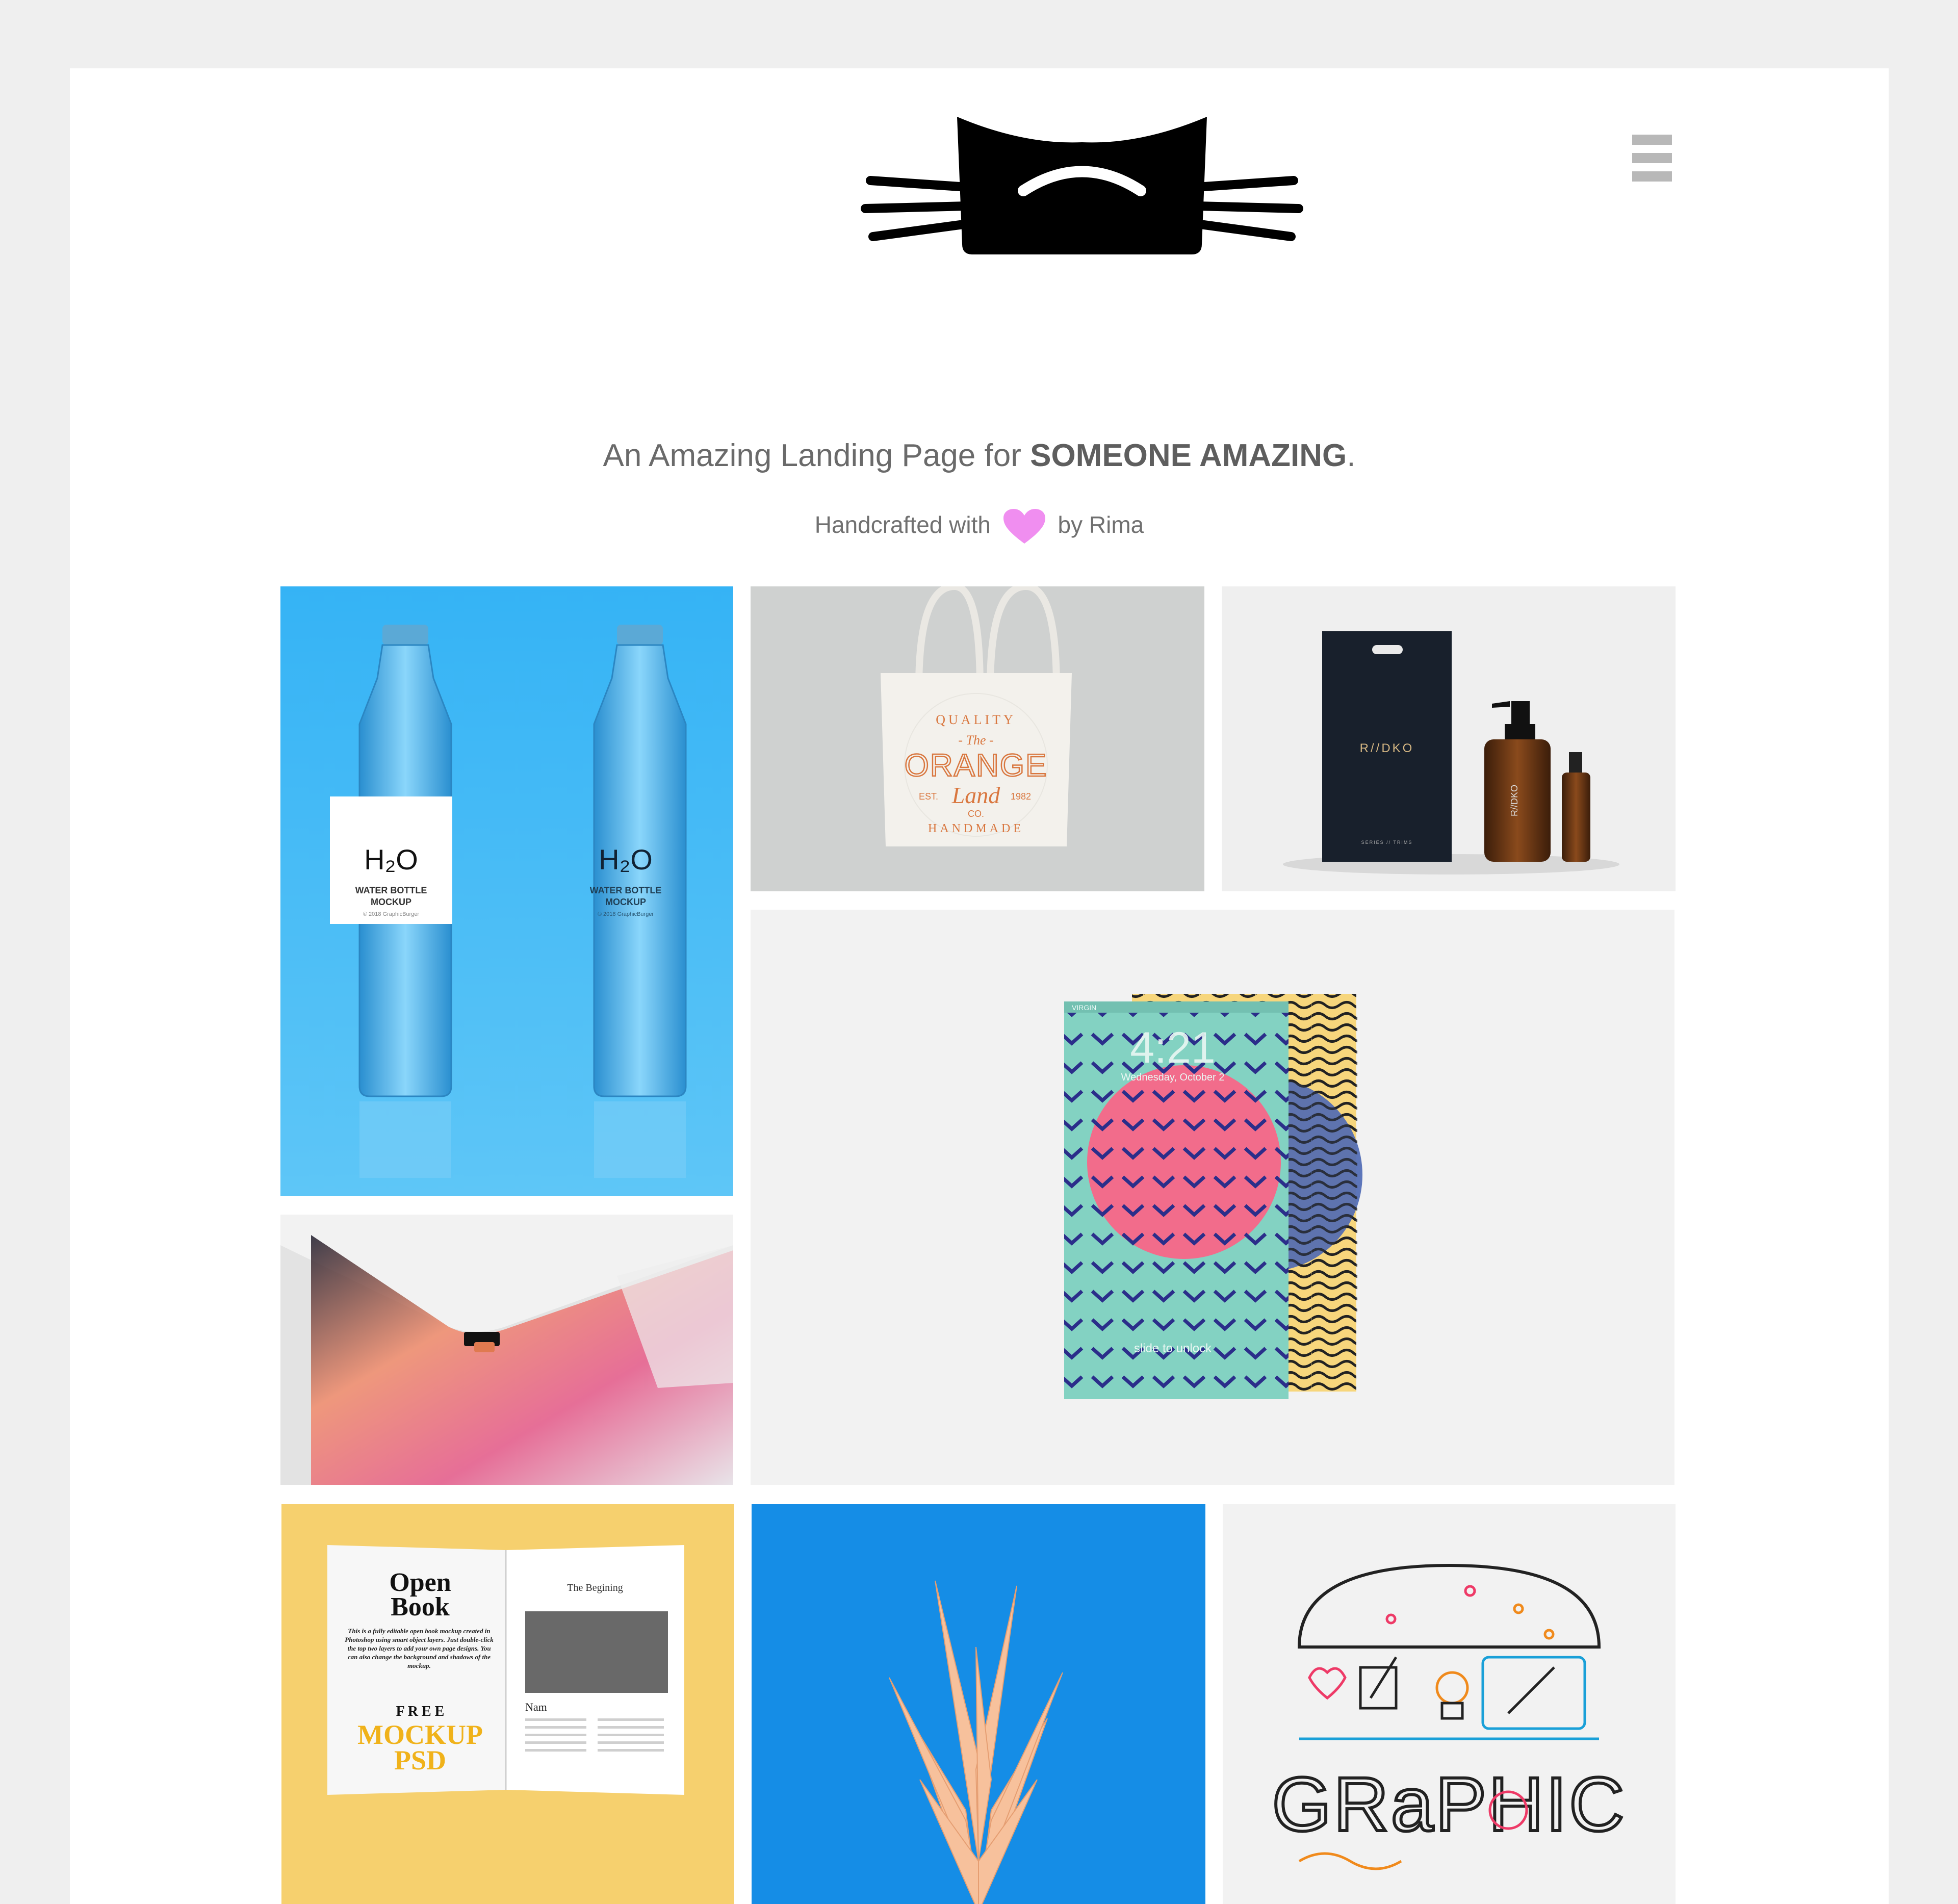 The width and height of the screenshot is (1958, 1904). What do you see at coordinates (928, 796) in the screenshot?
I see `tote-est: EST.` at bounding box center [928, 796].